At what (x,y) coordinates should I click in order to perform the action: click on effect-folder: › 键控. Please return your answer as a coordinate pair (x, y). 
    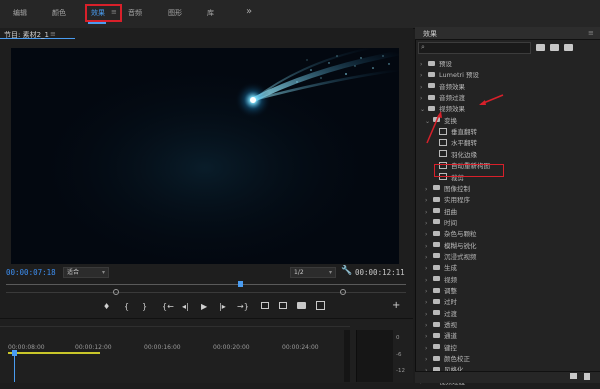
    Looking at the image, I should click on (441, 348).